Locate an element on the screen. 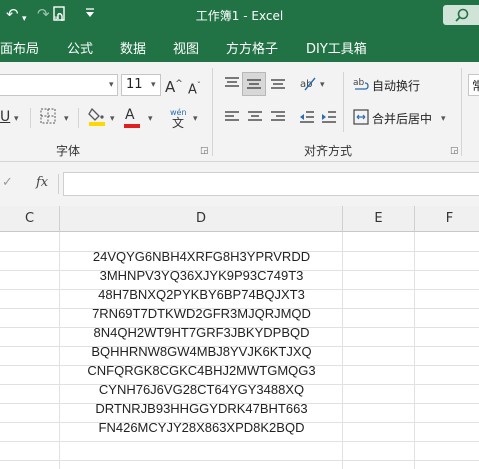  align-bottom-button is located at coordinates (278, 86).